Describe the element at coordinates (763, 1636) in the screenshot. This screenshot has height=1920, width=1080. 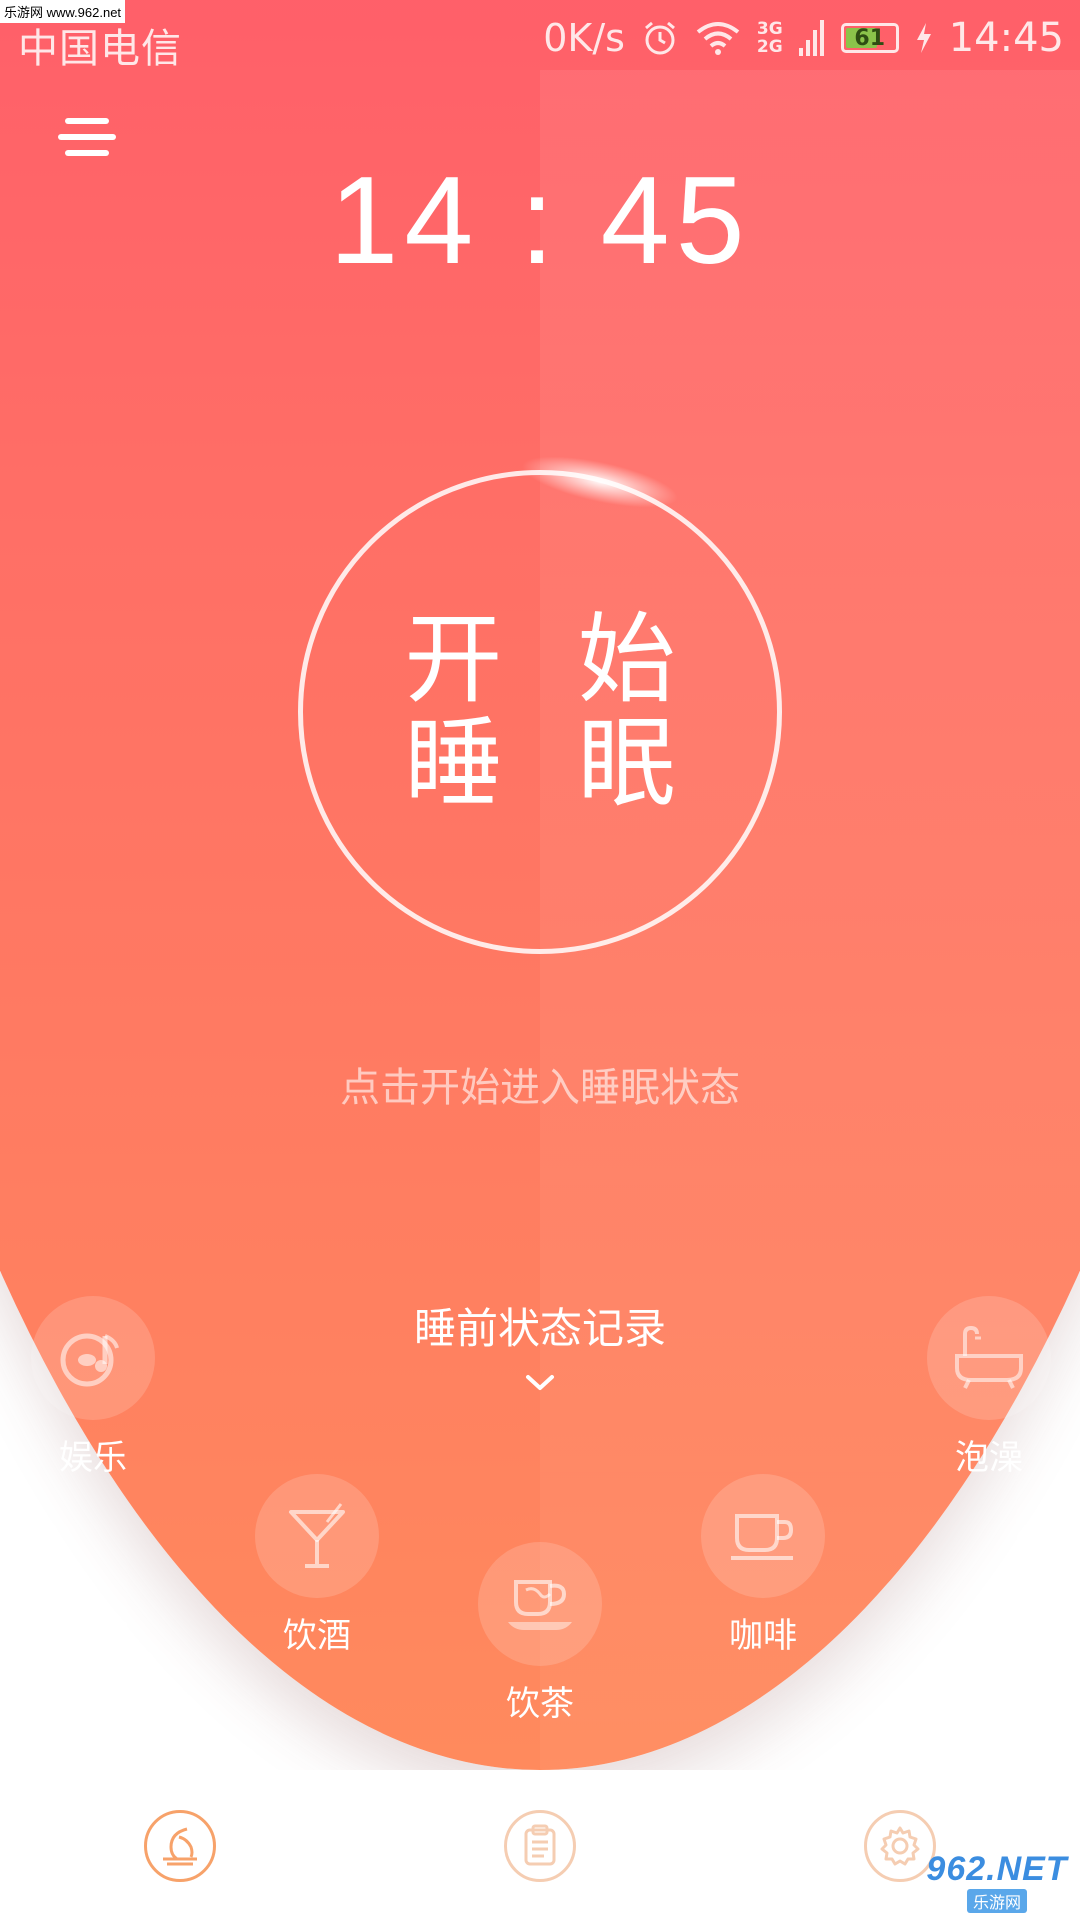
I see `activity-label: 咖啡` at that location.